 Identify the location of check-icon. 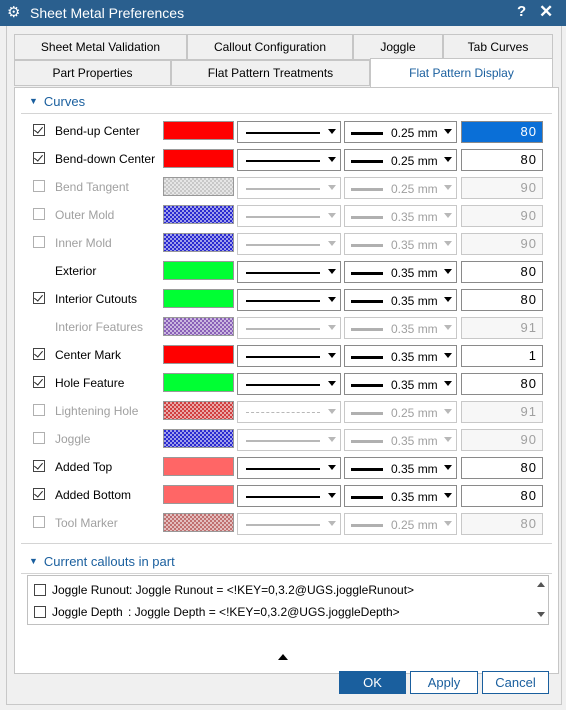
(38, 353).